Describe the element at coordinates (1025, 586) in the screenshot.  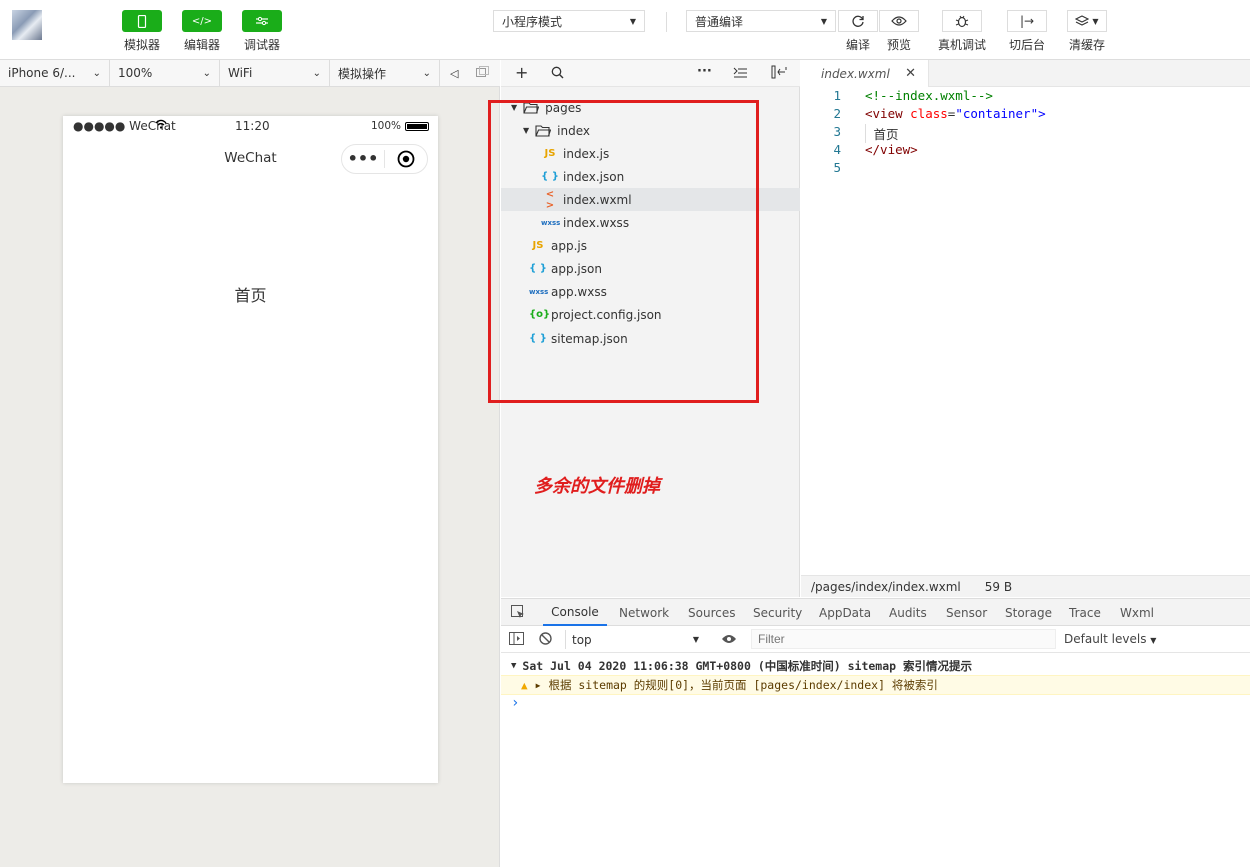
I see `editor-status-bar: /pages/index/index.wxml 59 B` at that location.